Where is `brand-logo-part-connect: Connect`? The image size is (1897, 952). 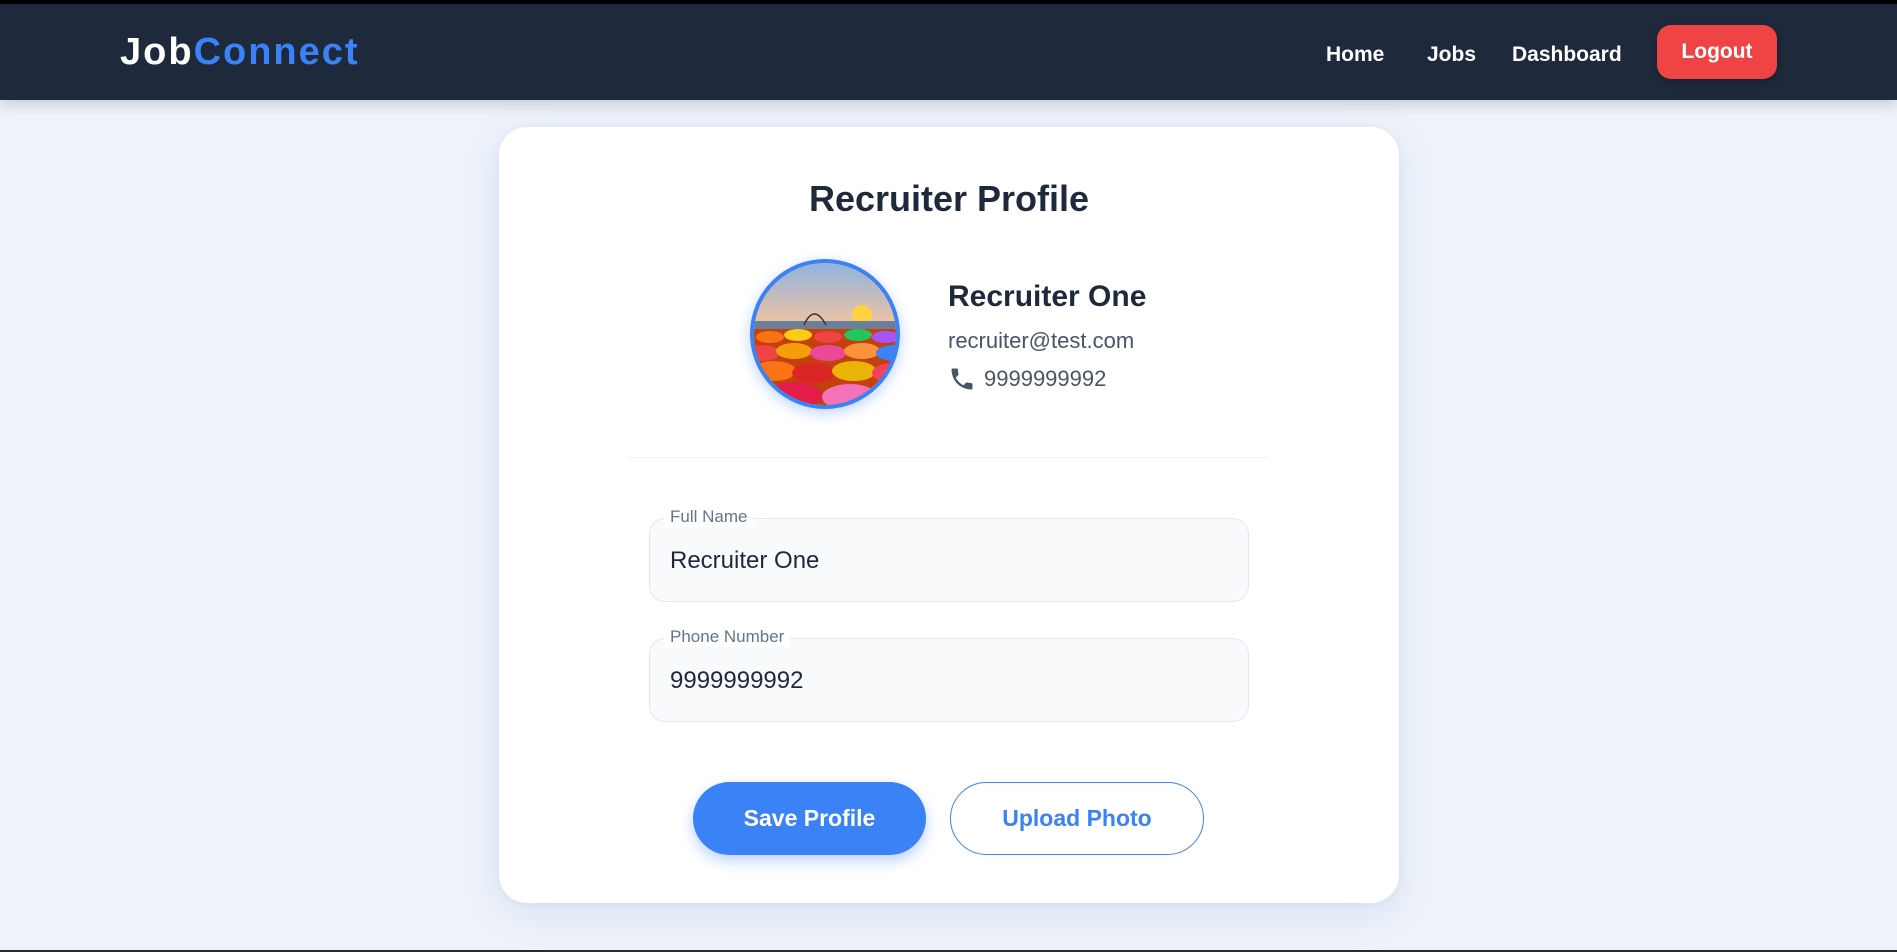 brand-logo-part-connect: Connect is located at coordinates (276, 52).